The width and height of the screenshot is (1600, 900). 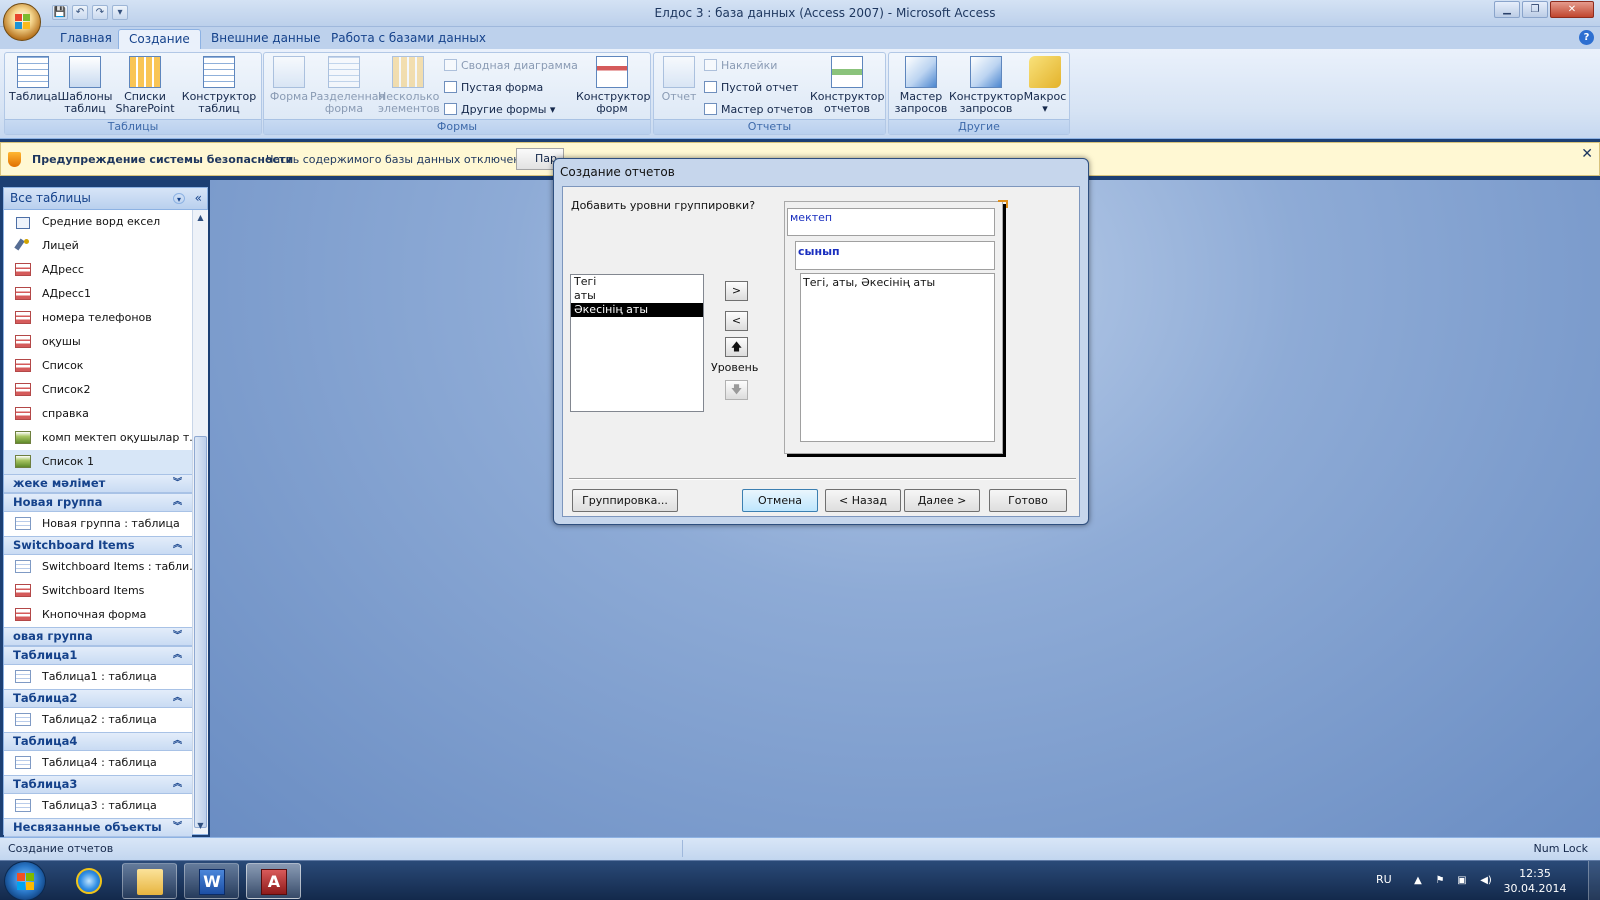 I want to click on report-button: Отчет, so click(x=679, y=79).